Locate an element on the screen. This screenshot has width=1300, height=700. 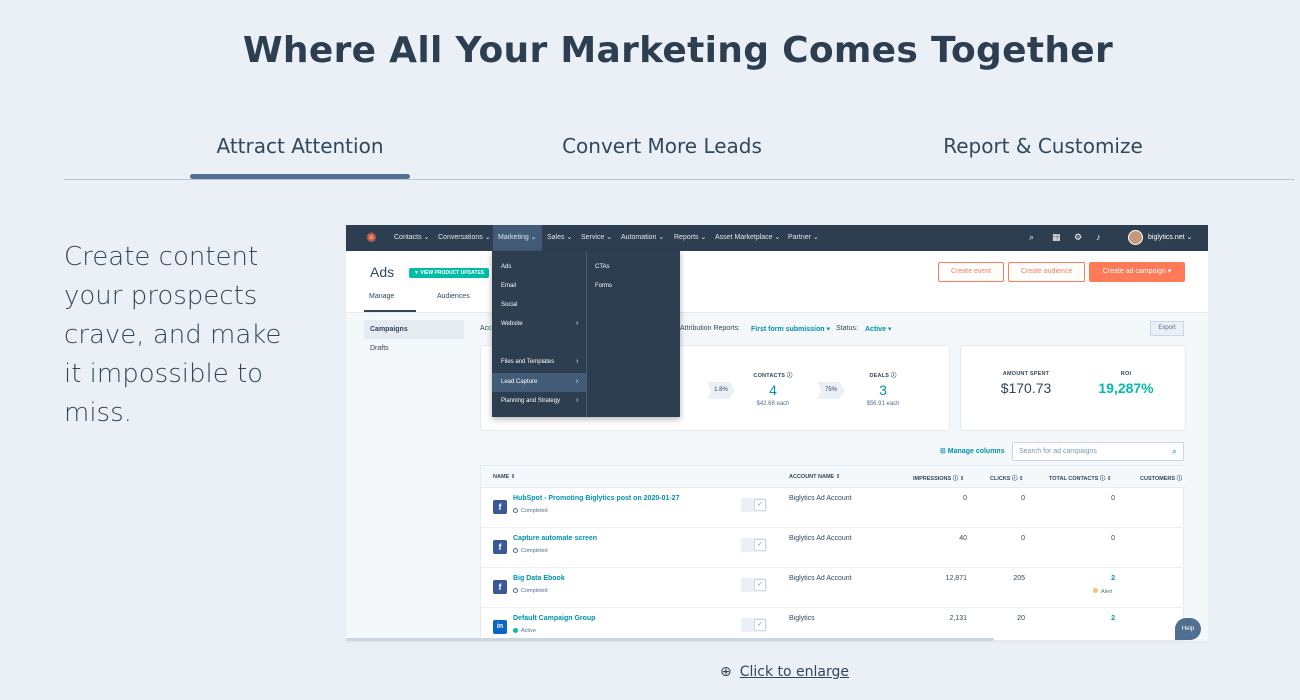
contacts-value: 4 is located at coordinates (773, 390).